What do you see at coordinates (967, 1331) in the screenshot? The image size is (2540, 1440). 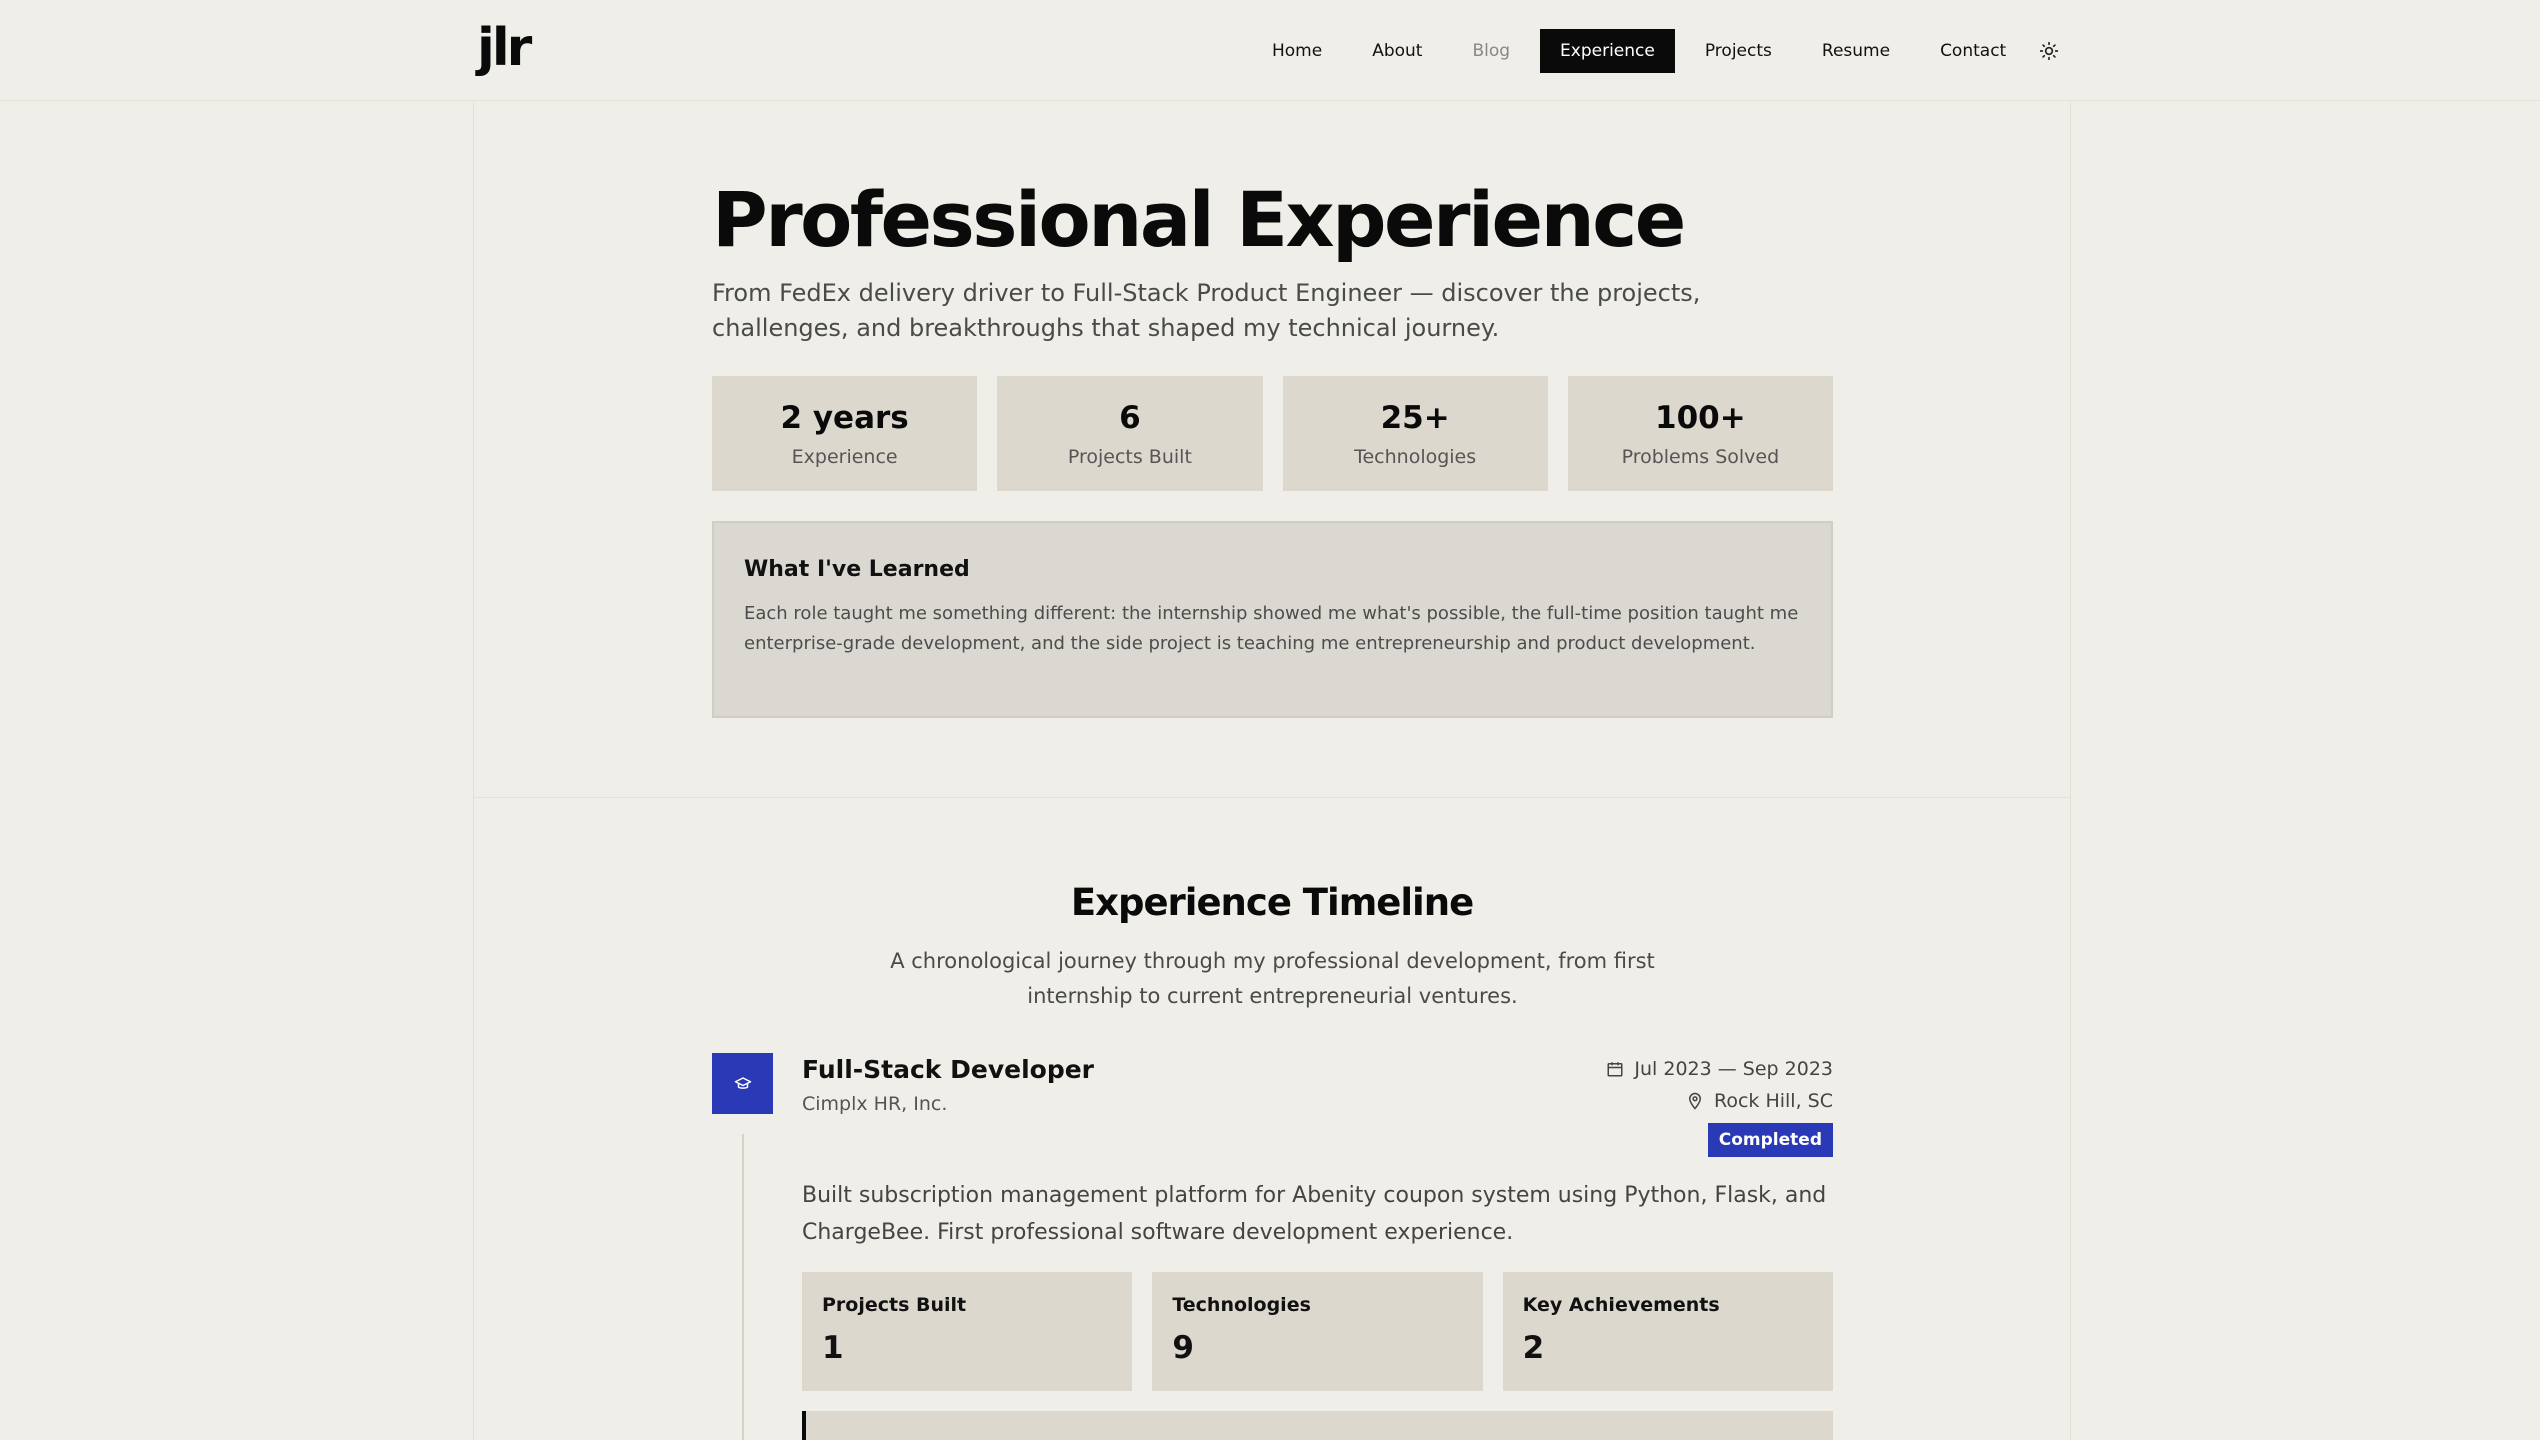 I see `metric-card-projects: Projects Built 1` at bounding box center [967, 1331].